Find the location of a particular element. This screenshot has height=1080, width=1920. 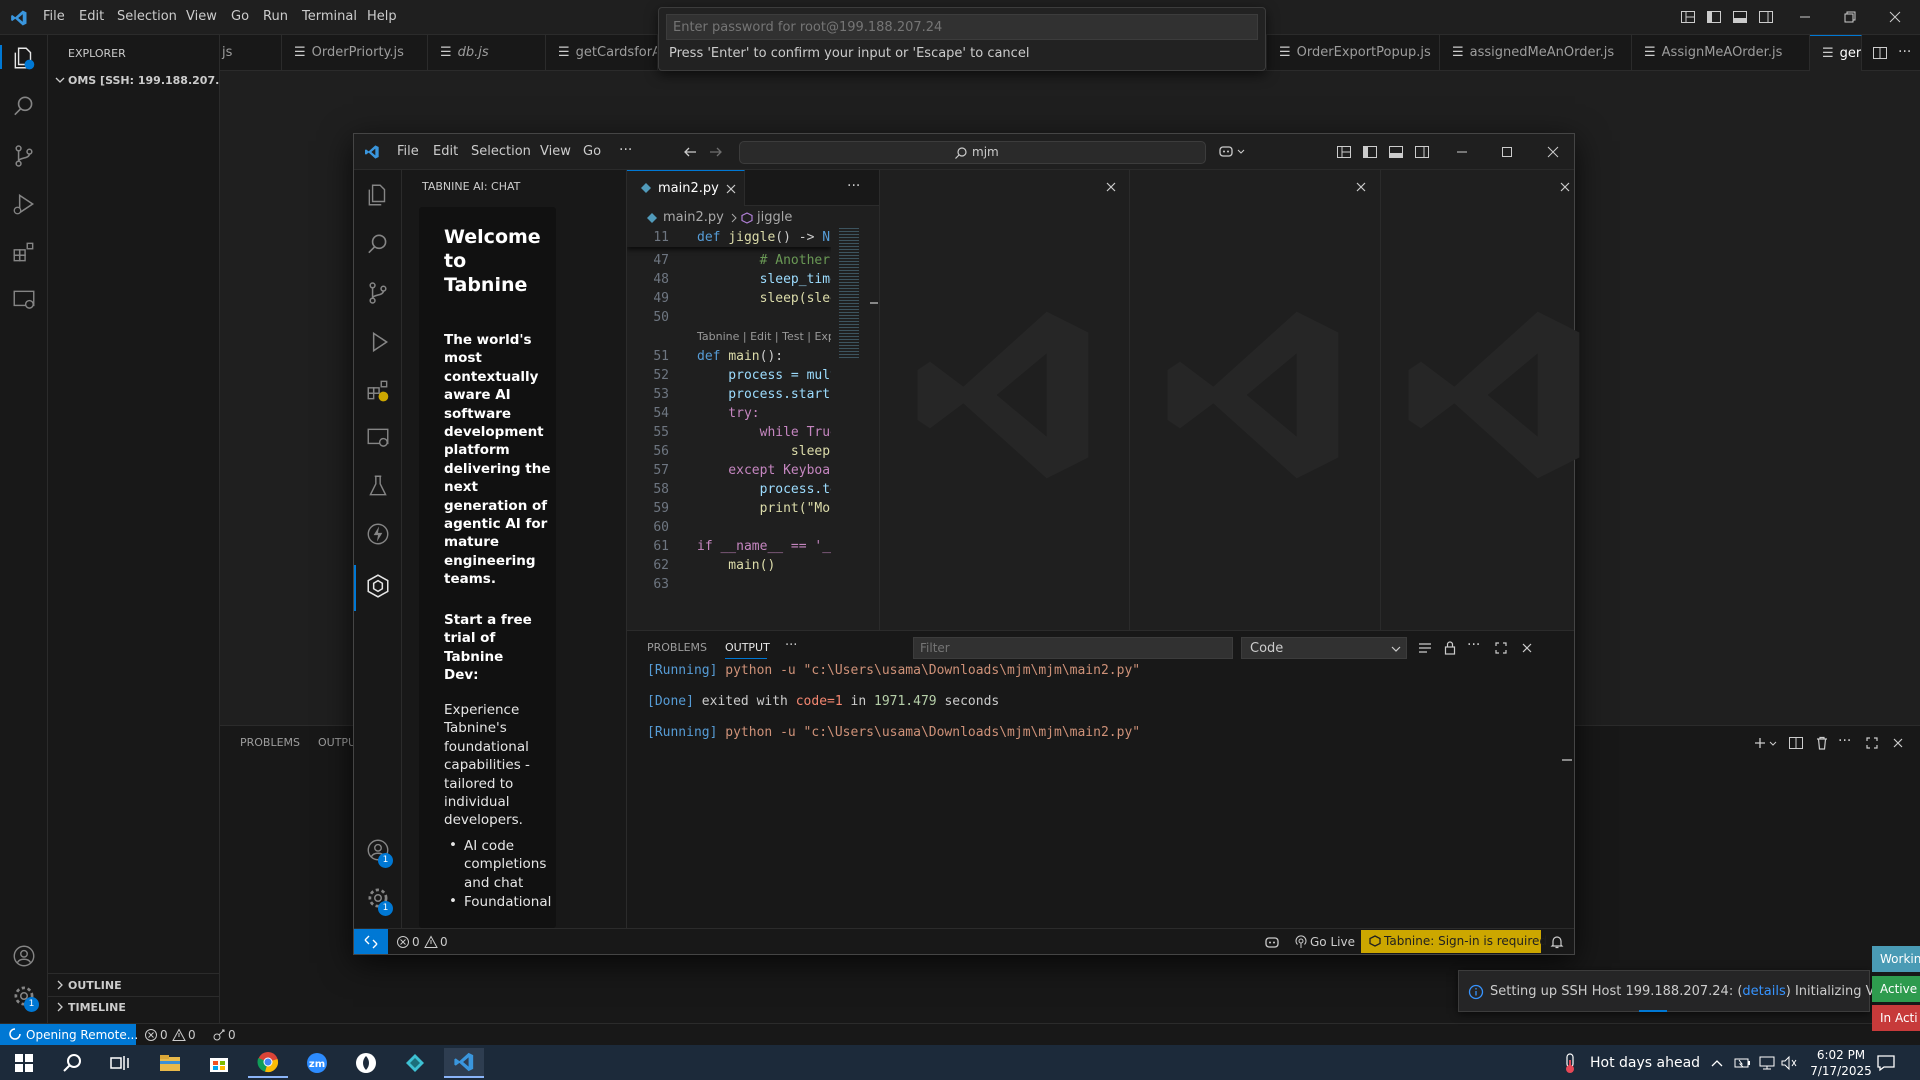

task-view-icon is located at coordinates (120, 1063).